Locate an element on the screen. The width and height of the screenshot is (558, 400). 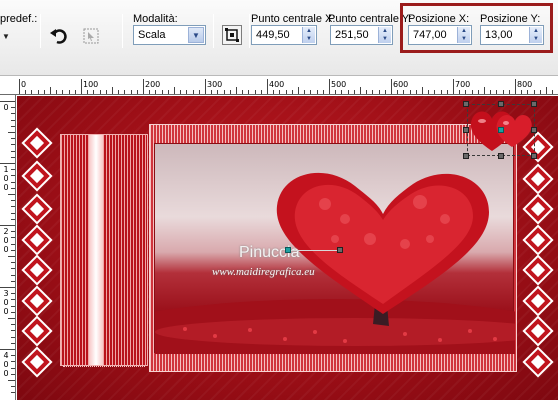
ruler-label: 600 is located at coordinates (401, 84).